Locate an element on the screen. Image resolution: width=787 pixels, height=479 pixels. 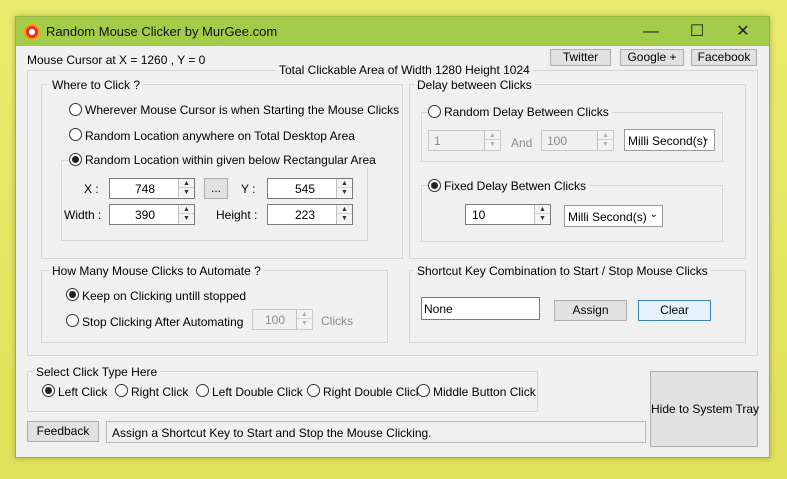
how-many-clicks-title: How Many Mouse Clicks to Automate ? is located at coordinates (156, 271).